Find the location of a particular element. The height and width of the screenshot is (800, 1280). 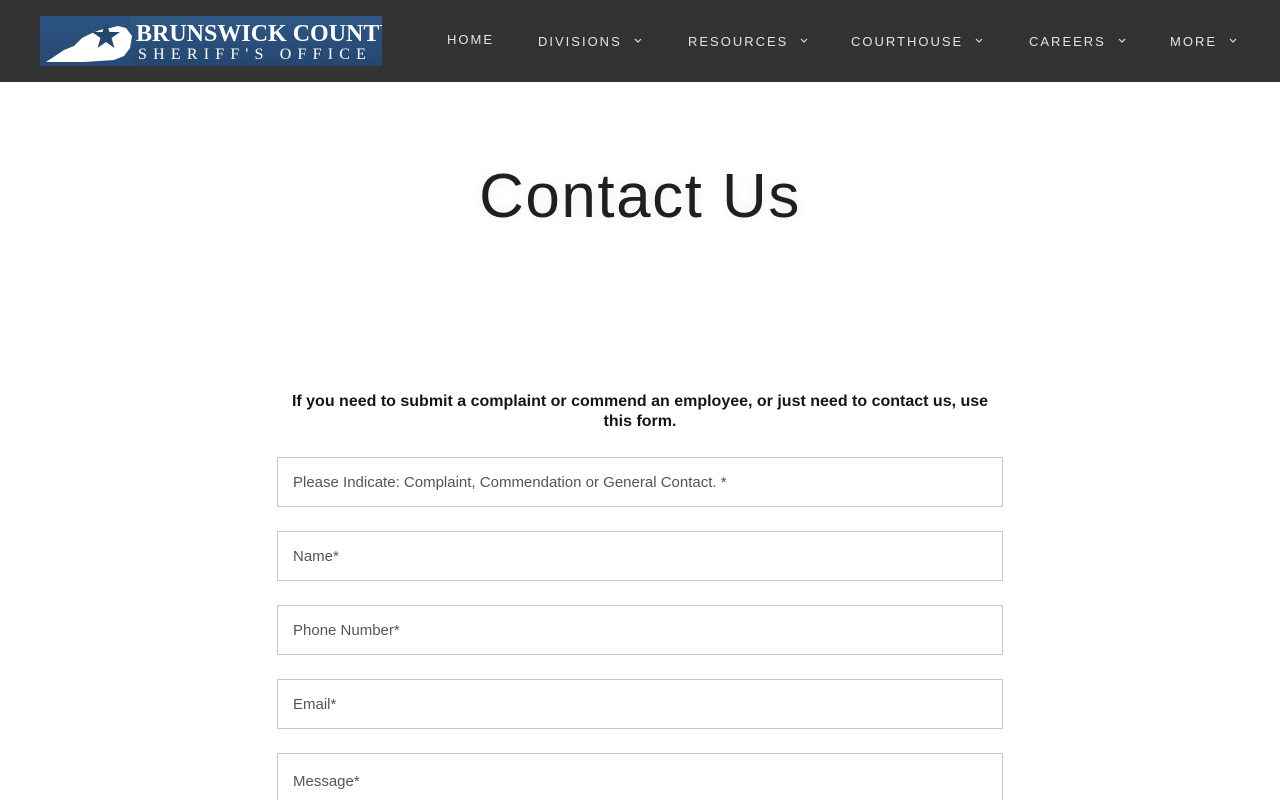

nav-careers: CAREERS is located at coordinates (1077, 41).